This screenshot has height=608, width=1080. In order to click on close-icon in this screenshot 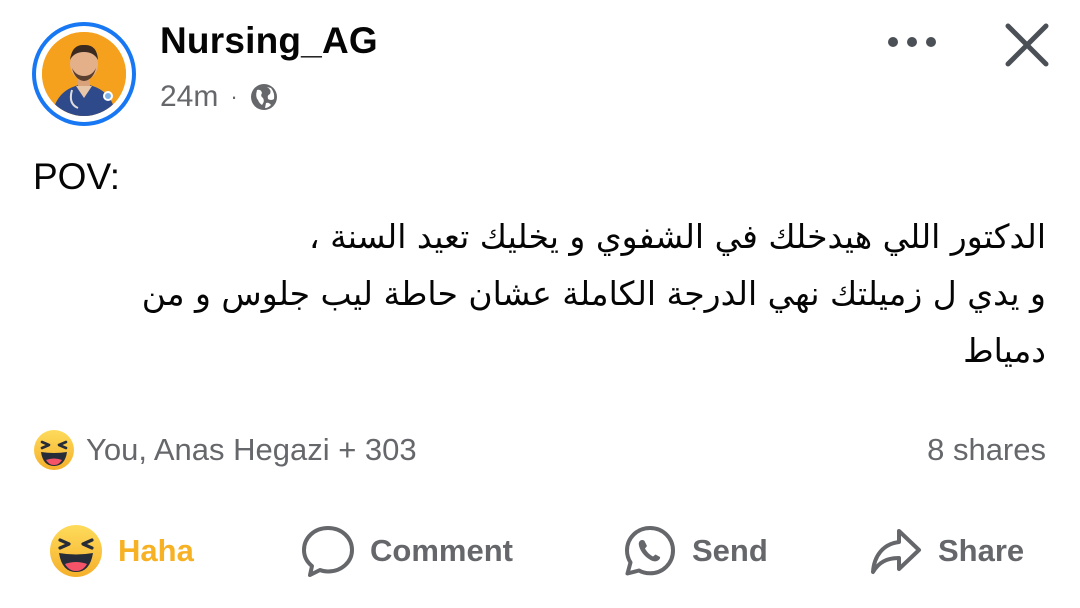, I will do `click(1027, 45)`.